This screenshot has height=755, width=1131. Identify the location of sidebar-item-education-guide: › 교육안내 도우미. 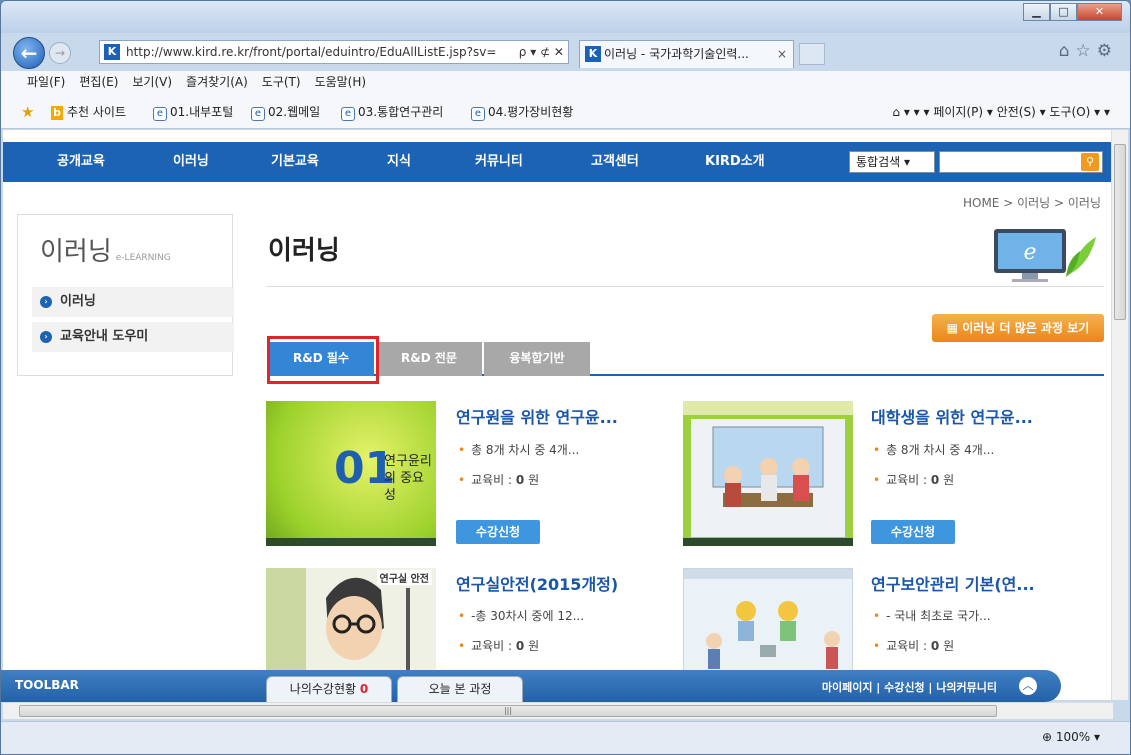
(133, 337).